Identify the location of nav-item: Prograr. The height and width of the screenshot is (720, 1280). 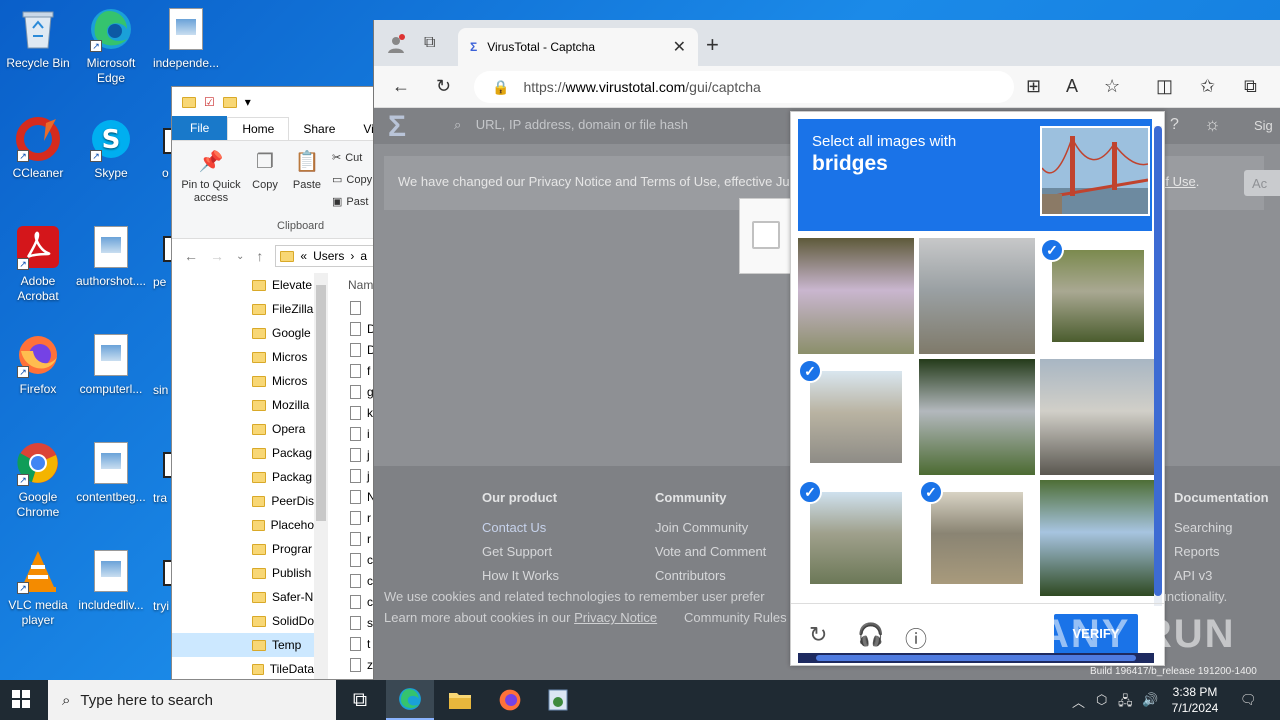
(243, 549).